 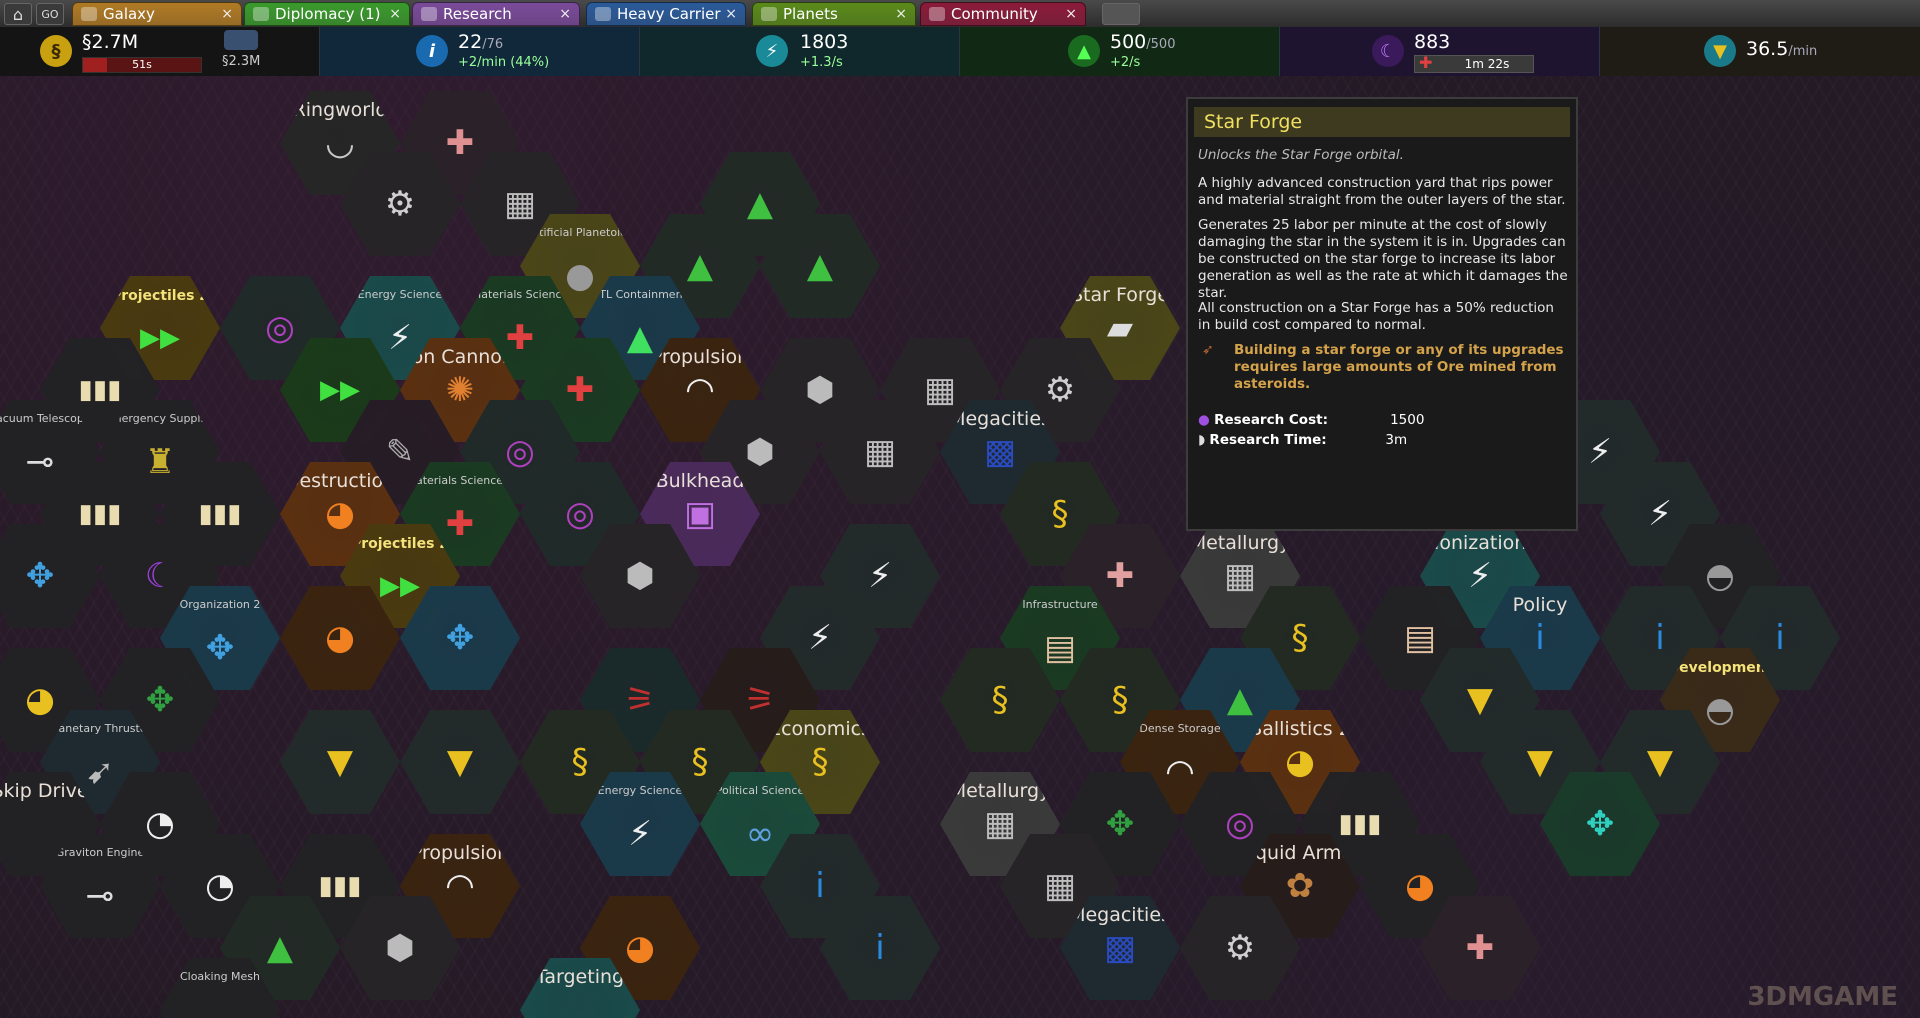 I want to click on defense-value: 500/500, so click(x=1143, y=42).